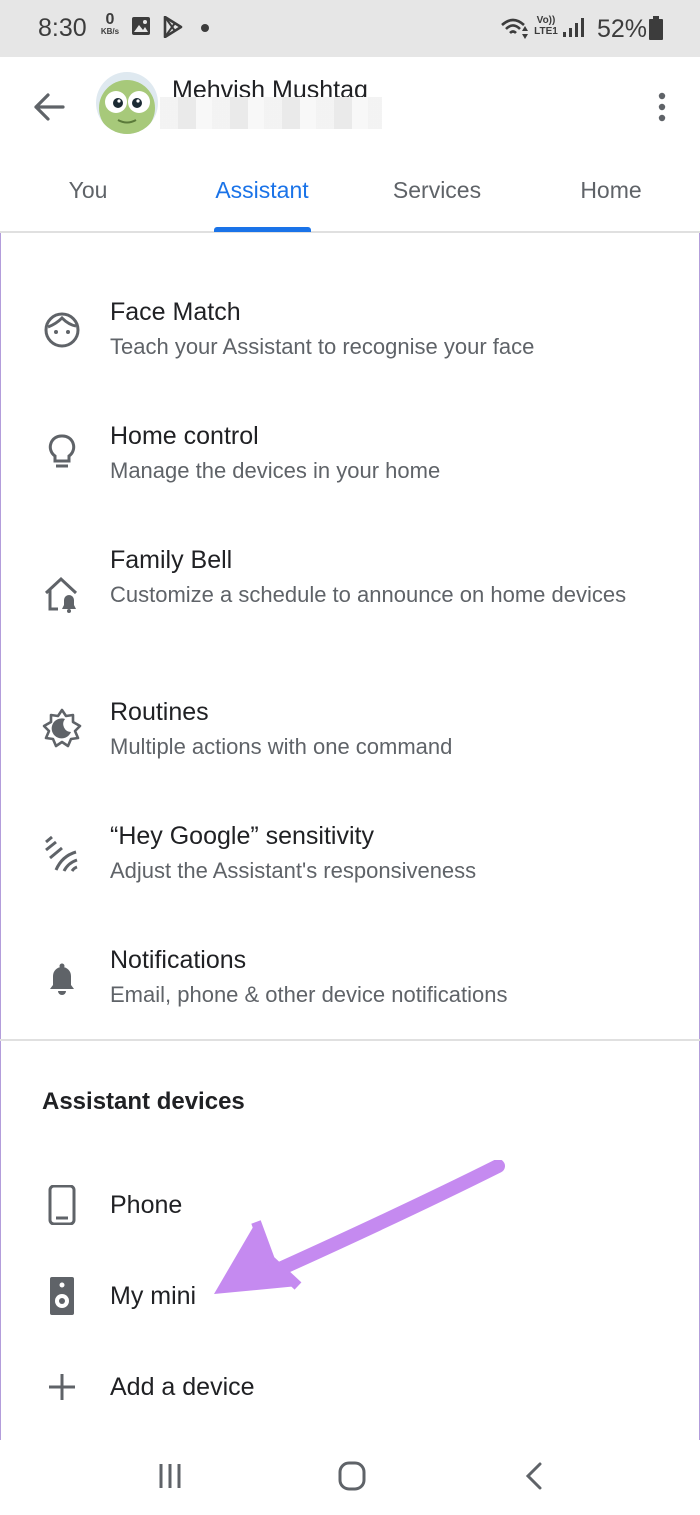 Image resolution: width=700 pixels, height=1515 pixels. I want to click on more-options-icon, so click(662, 107).